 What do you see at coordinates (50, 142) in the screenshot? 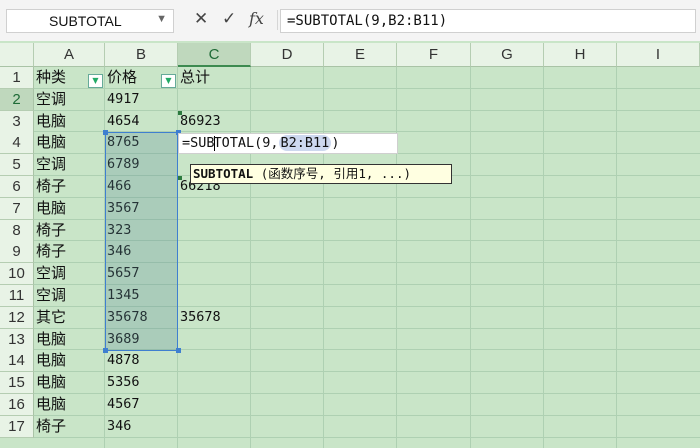
I see `cell-a4: 电脑` at bounding box center [50, 142].